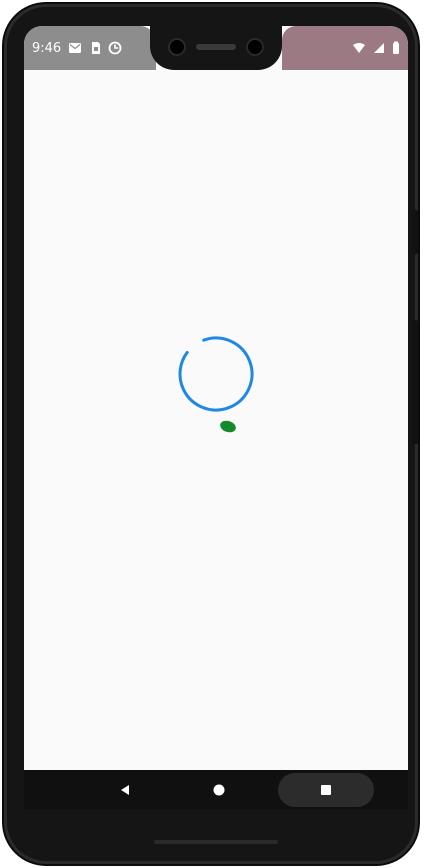 The height and width of the screenshot is (868, 424). Describe the element at coordinates (415, 232) in the screenshot. I see `power-button` at that location.